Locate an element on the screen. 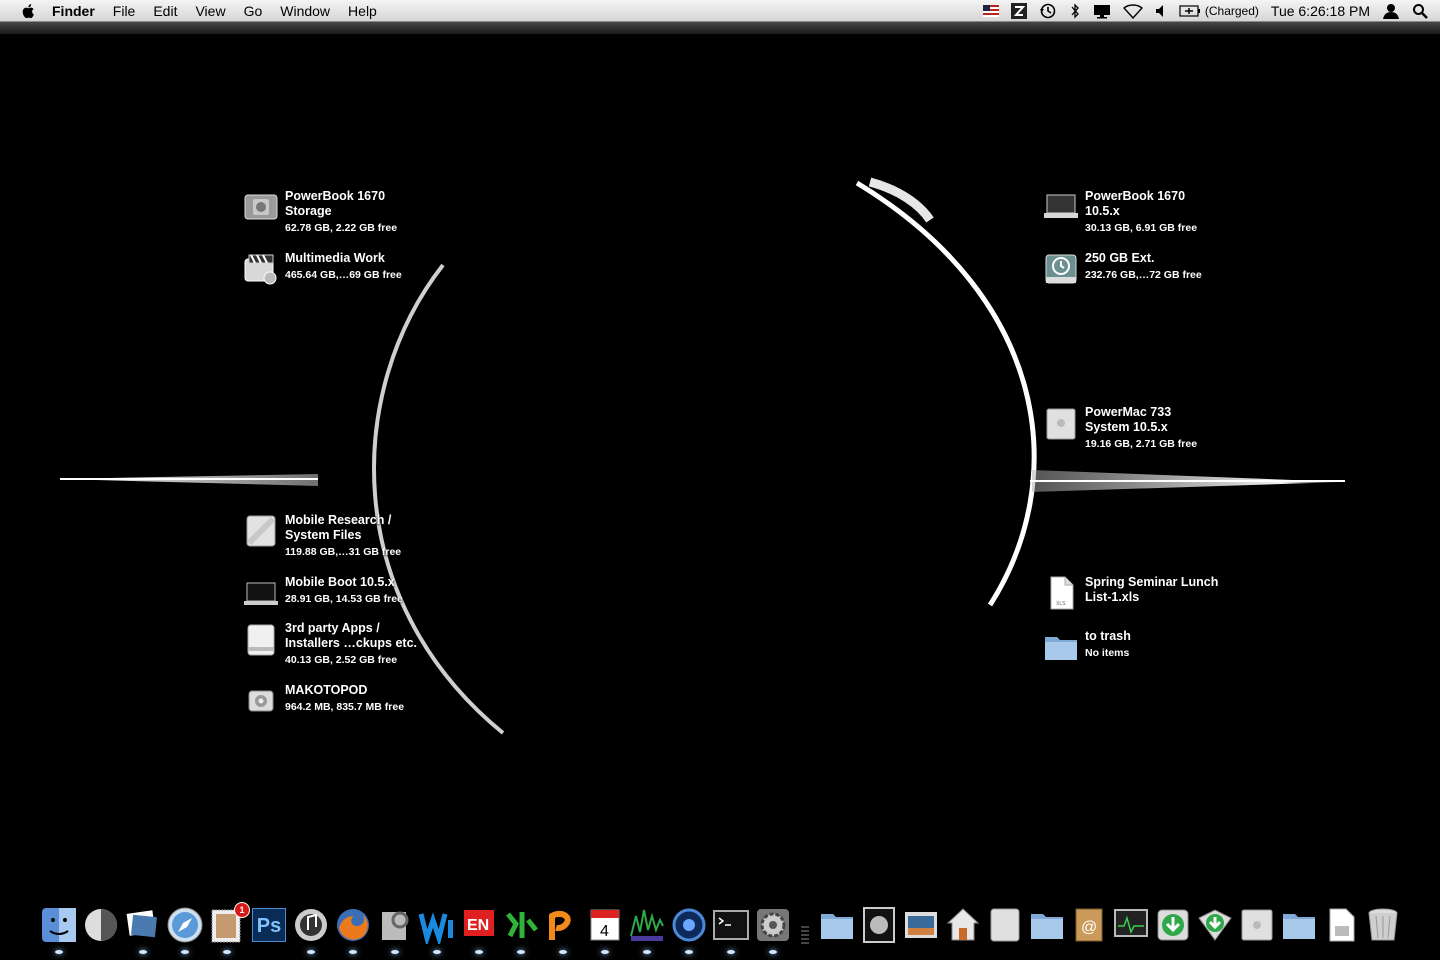 The width and height of the screenshot is (1440, 960). wavelab-icon is located at coordinates (435, 929).